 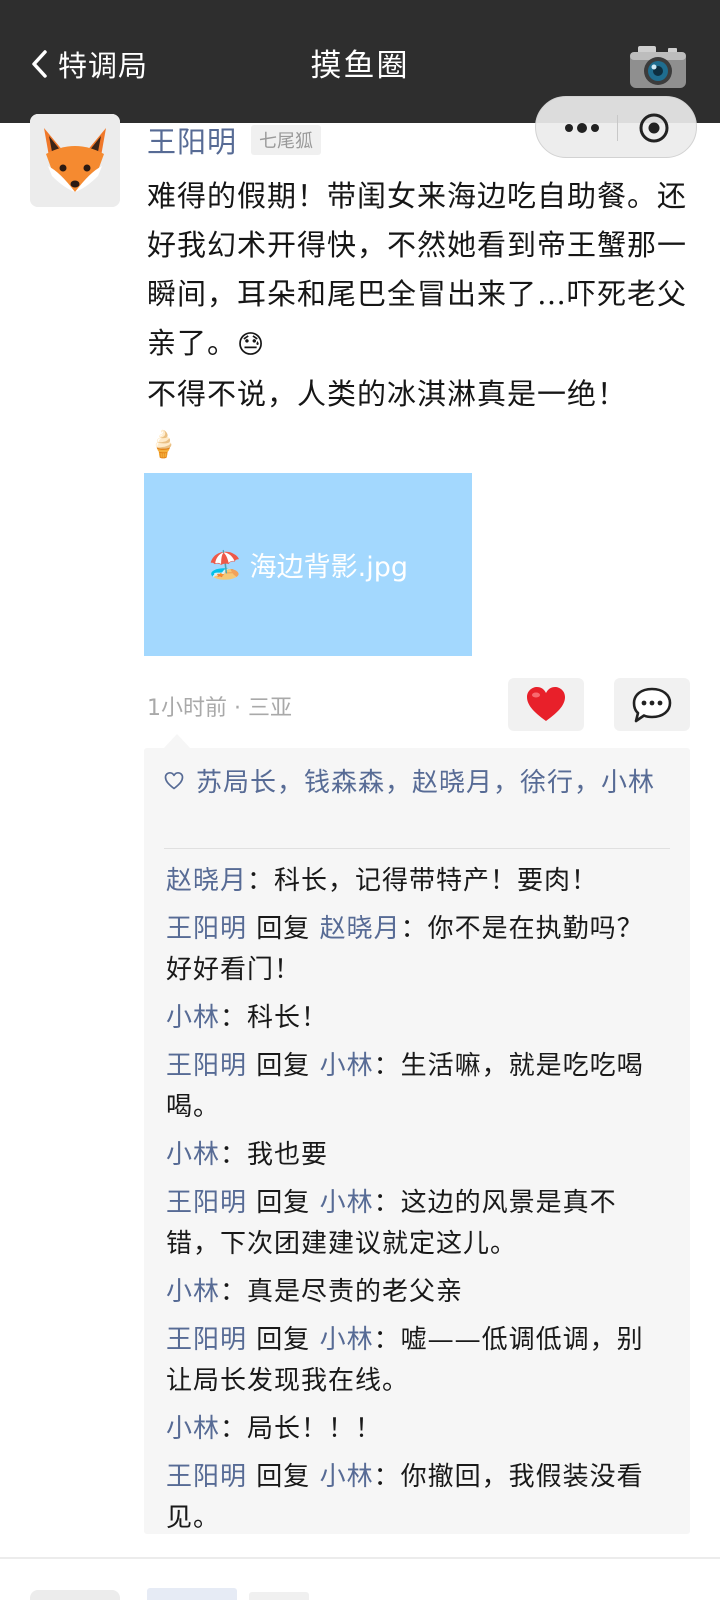 What do you see at coordinates (436, 881) in the screenshot?
I see `comment-text: 科长，记得带特产！要肉！` at bounding box center [436, 881].